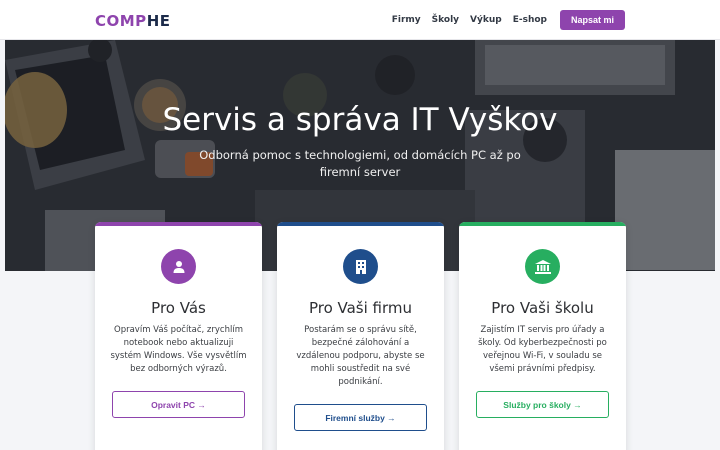  Describe the element at coordinates (178, 266) in the screenshot. I see `user-icon` at that location.